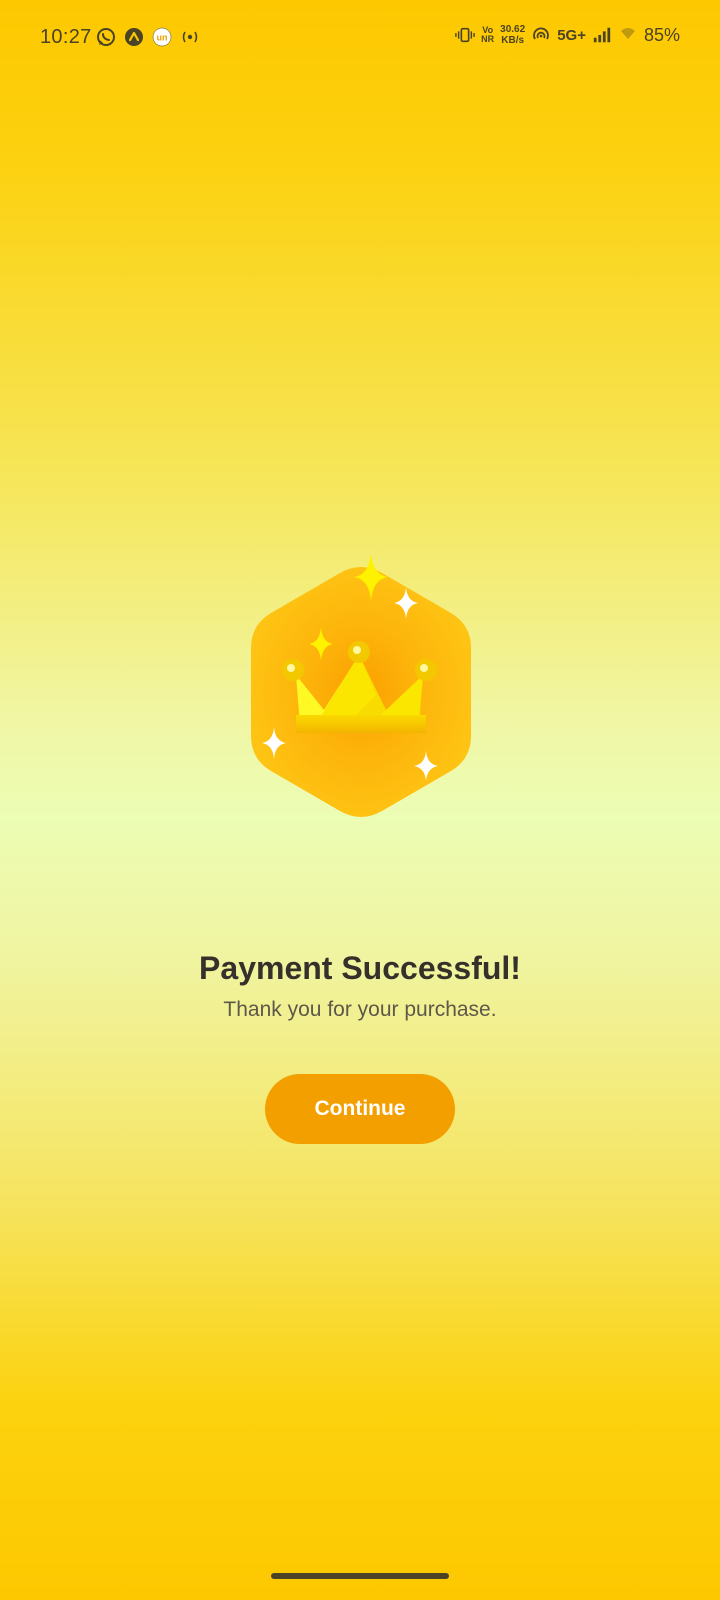 This screenshot has height=1600, width=720. I want to click on signal-bars-icon, so click(602, 35).